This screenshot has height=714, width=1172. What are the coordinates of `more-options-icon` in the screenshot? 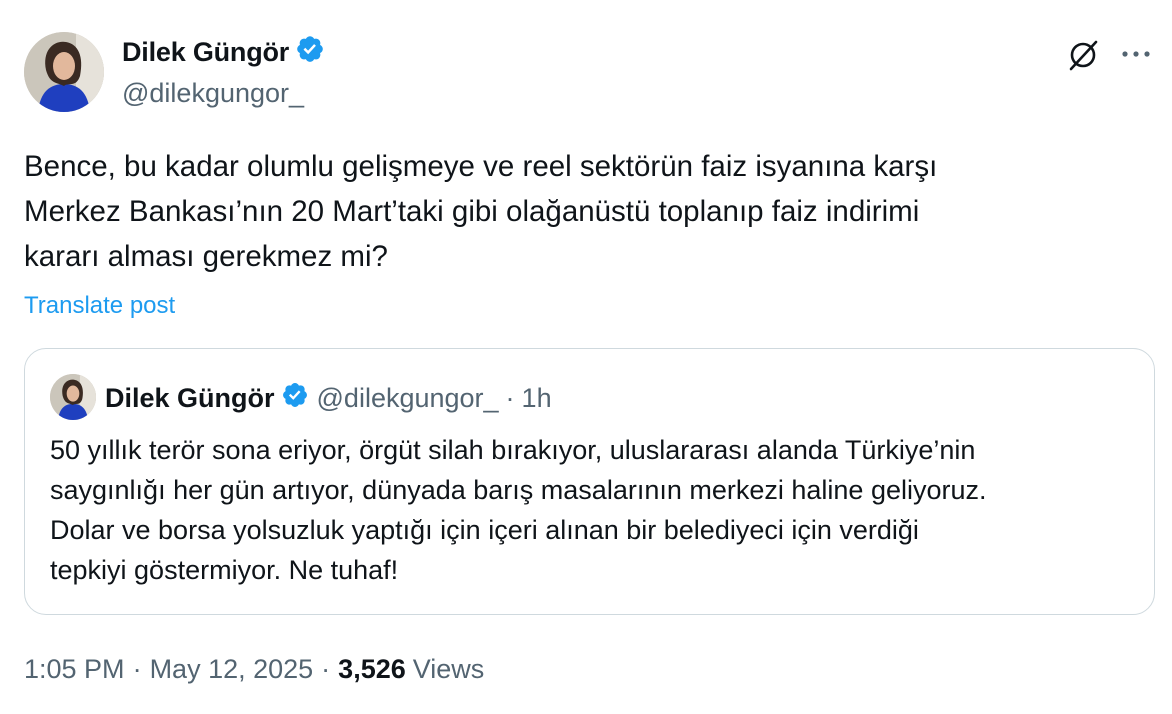 It's located at (1136, 54).